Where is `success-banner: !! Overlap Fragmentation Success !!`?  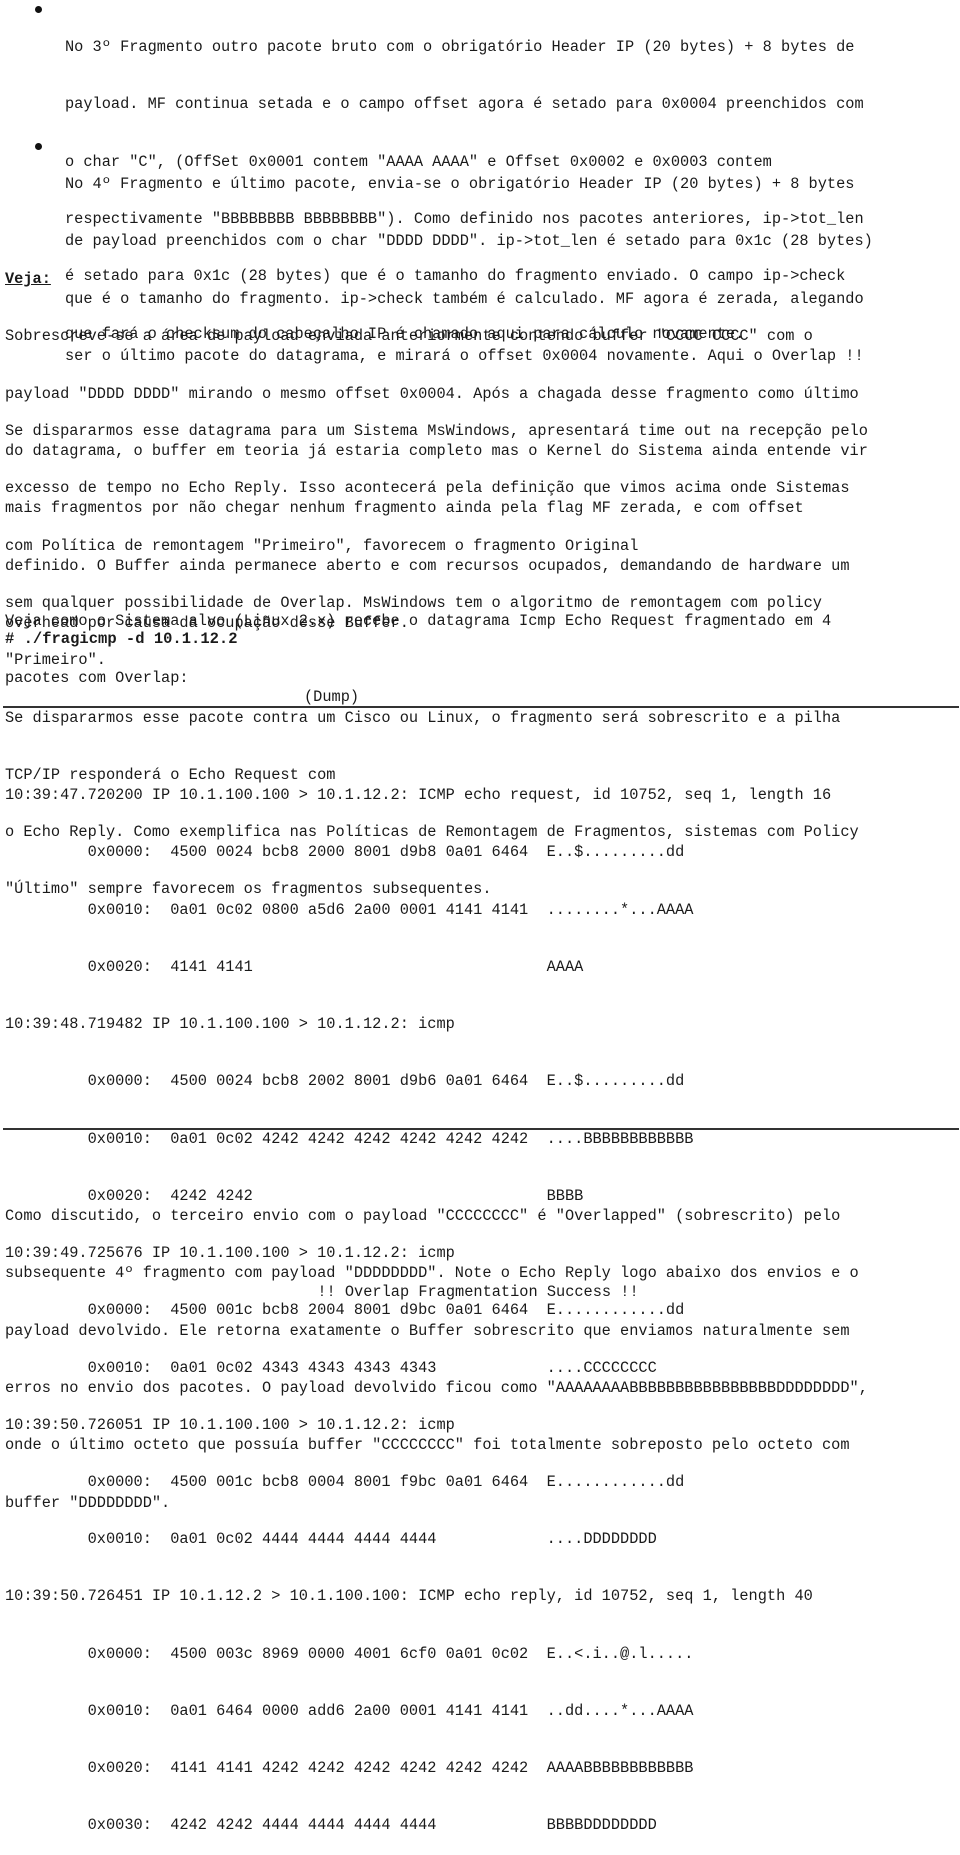
success-banner: !! Overlap Fragmentation Success !! is located at coordinates (478, 1292).